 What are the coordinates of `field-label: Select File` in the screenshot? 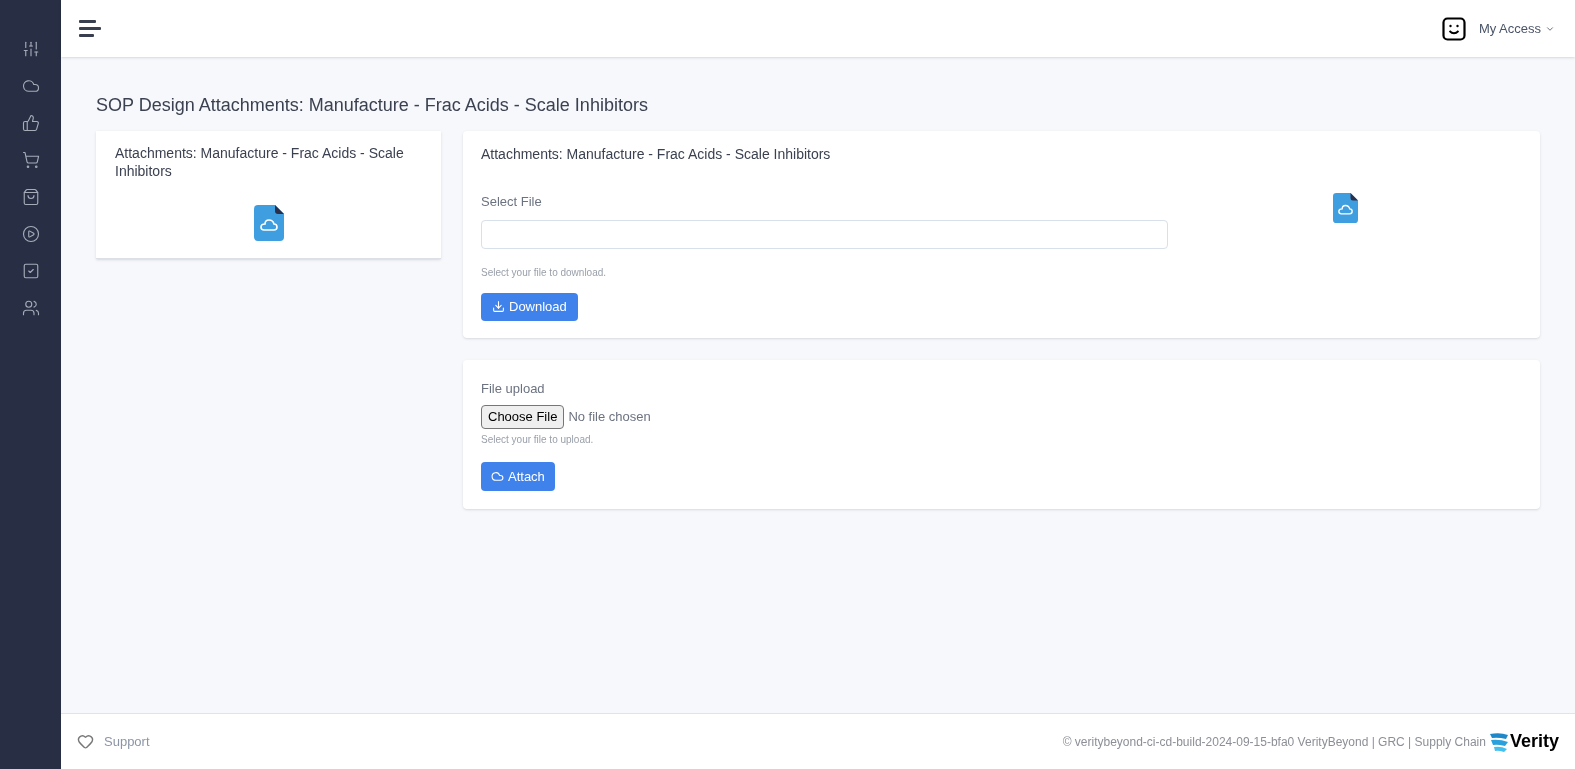 It's located at (512, 202).